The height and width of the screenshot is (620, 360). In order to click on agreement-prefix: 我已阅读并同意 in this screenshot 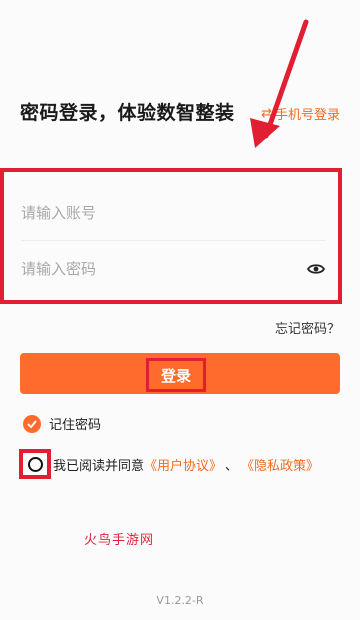, I will do `click(99, 466)`.